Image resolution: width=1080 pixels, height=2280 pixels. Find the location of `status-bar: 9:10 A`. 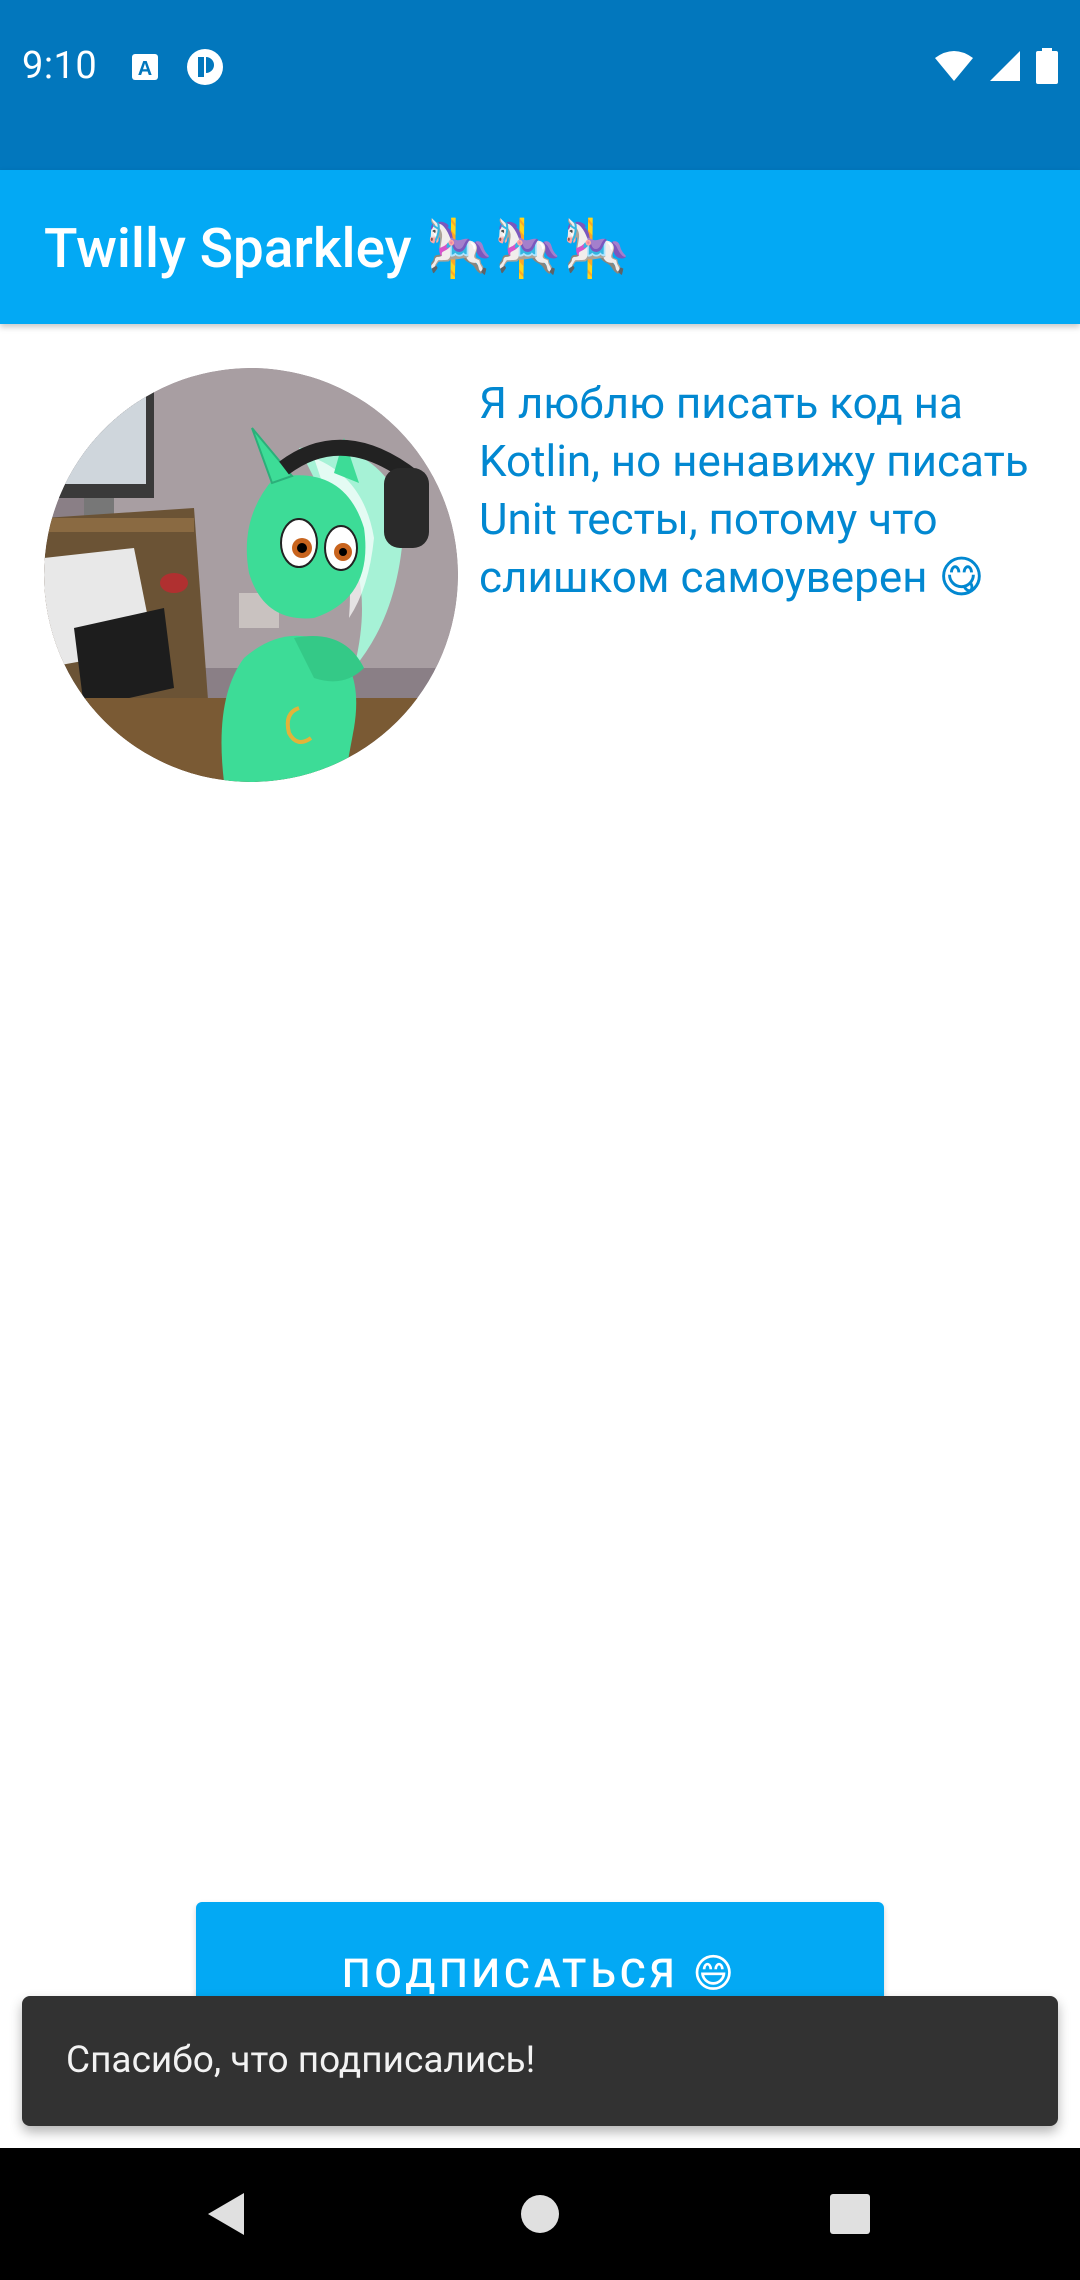

status-bar: 9:10 A is located at coordinates (540, 85).